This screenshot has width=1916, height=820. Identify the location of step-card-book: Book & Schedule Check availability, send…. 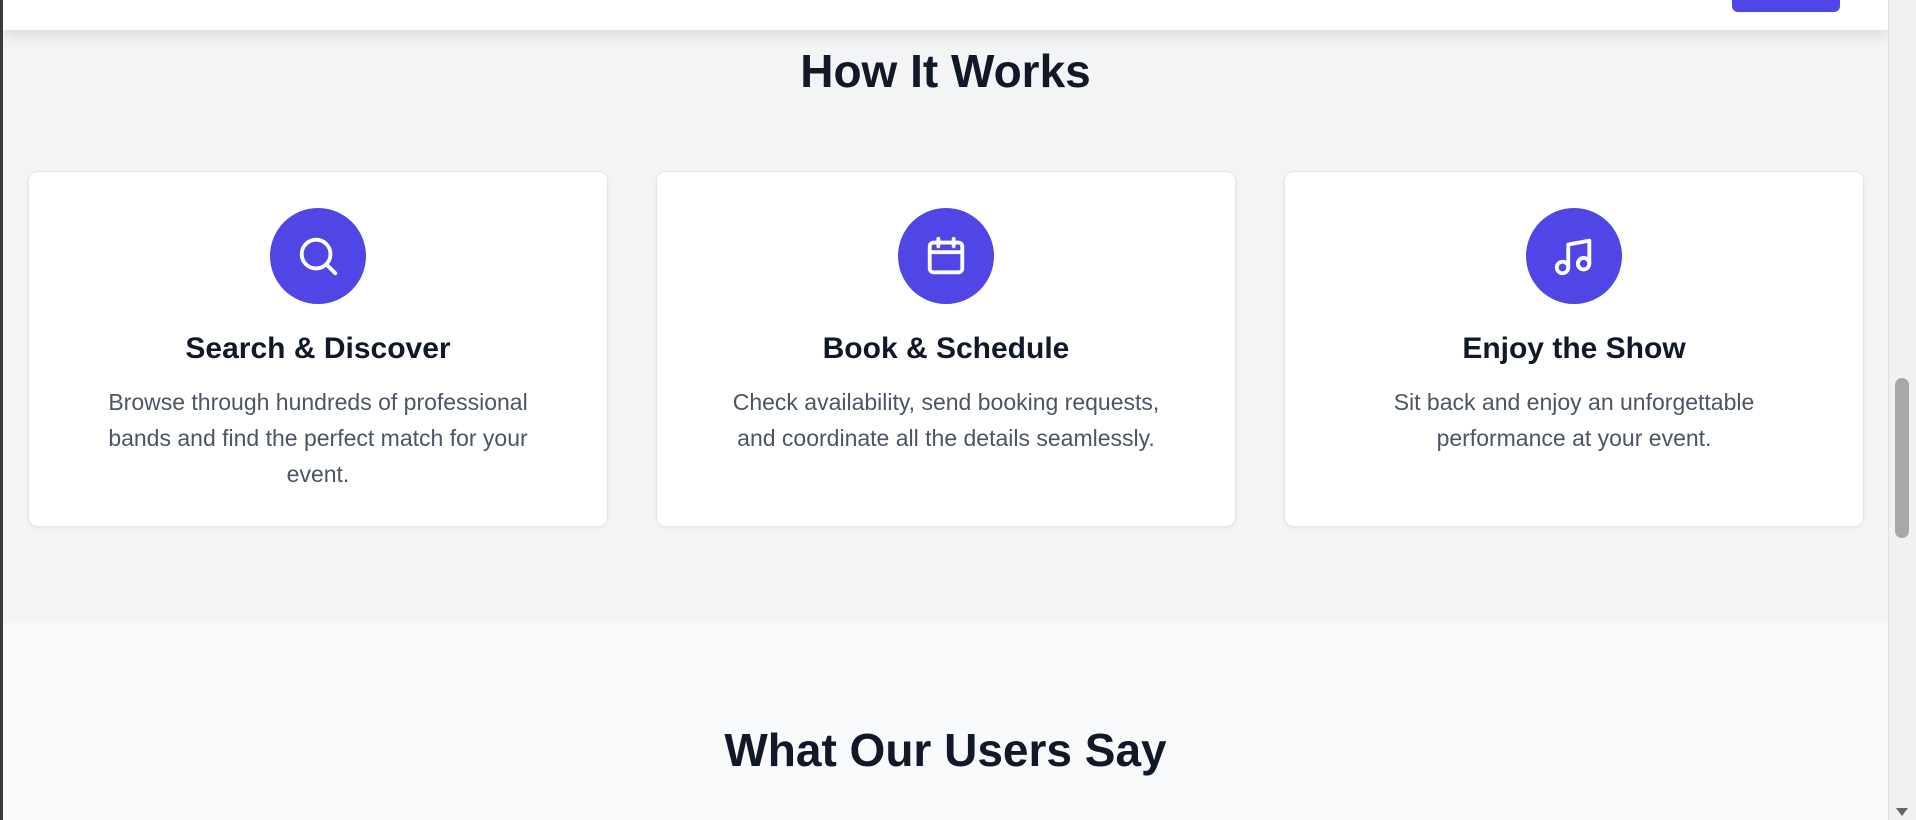
(946, 349).